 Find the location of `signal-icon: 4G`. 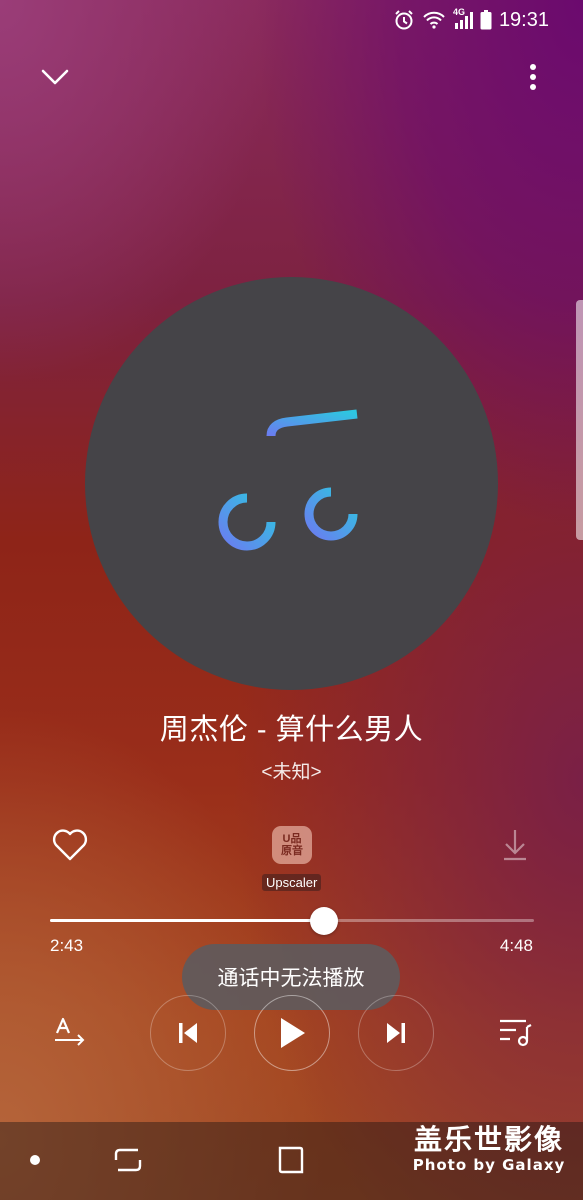

signal-icon: 4G is located at coordinates (462, 18).